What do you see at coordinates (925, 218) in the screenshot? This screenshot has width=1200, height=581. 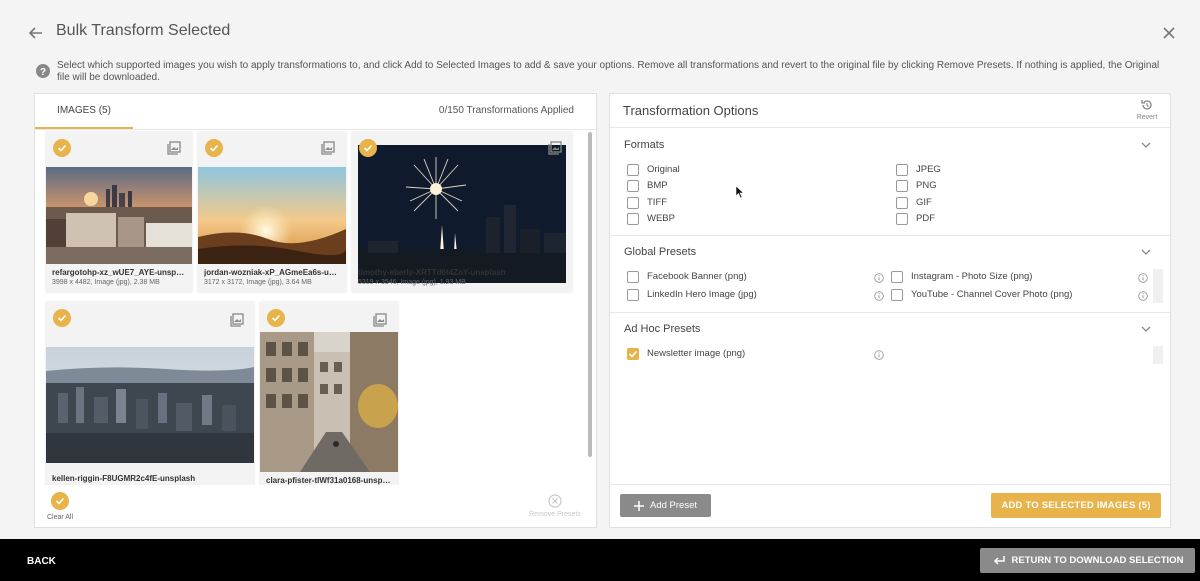 I see `format-label: PDF` at bounding box center [925, 218].